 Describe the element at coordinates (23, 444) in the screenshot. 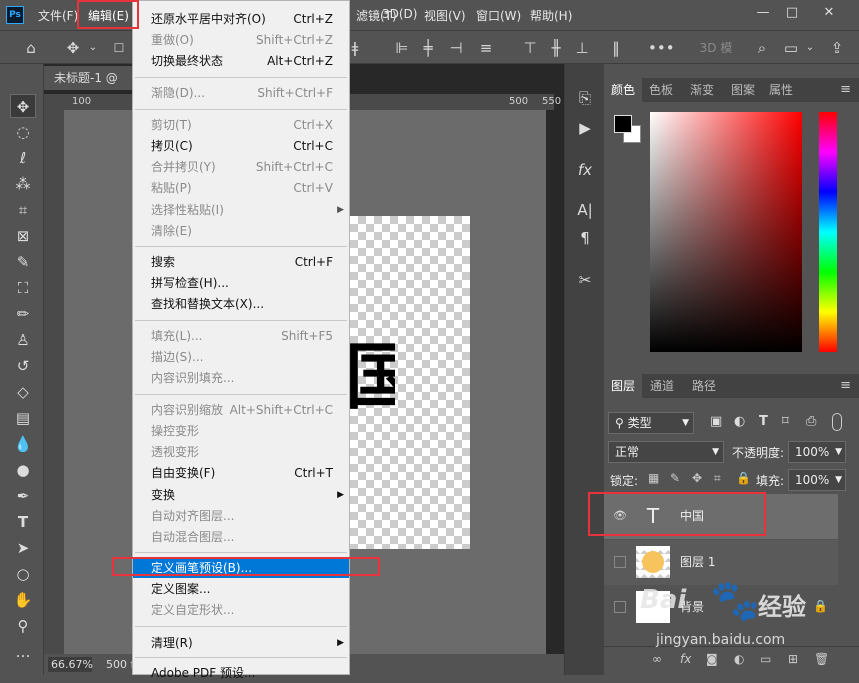

I see `blur-tool-icon: 💧` at that location.